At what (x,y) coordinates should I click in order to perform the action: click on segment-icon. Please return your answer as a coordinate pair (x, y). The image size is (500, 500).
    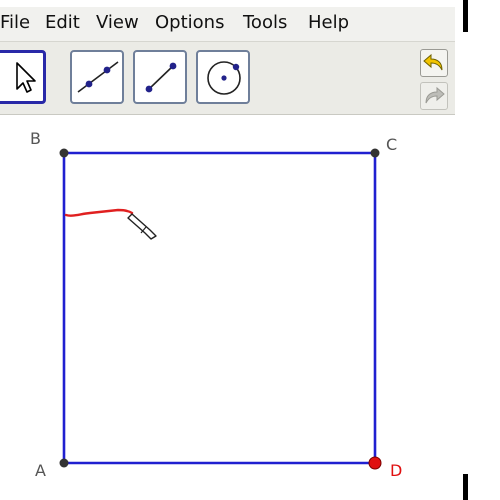
    Looking at the image, I should click on (161, 77).